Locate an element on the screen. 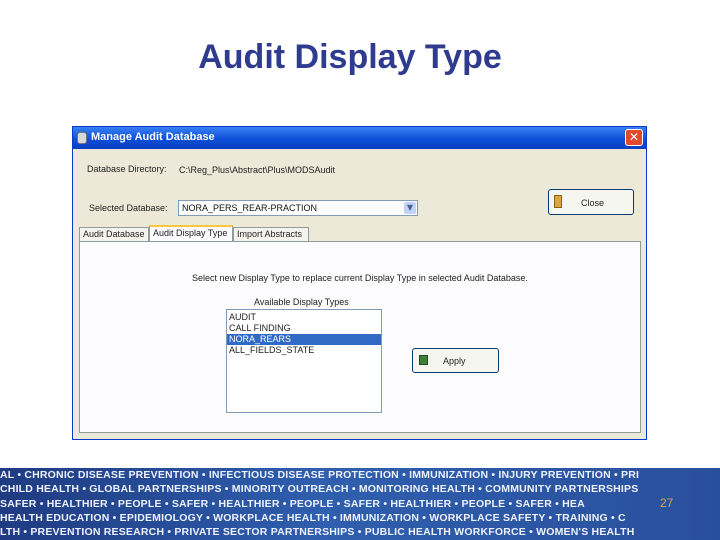  close-button-label: Close is located at coordinates (593, 203).